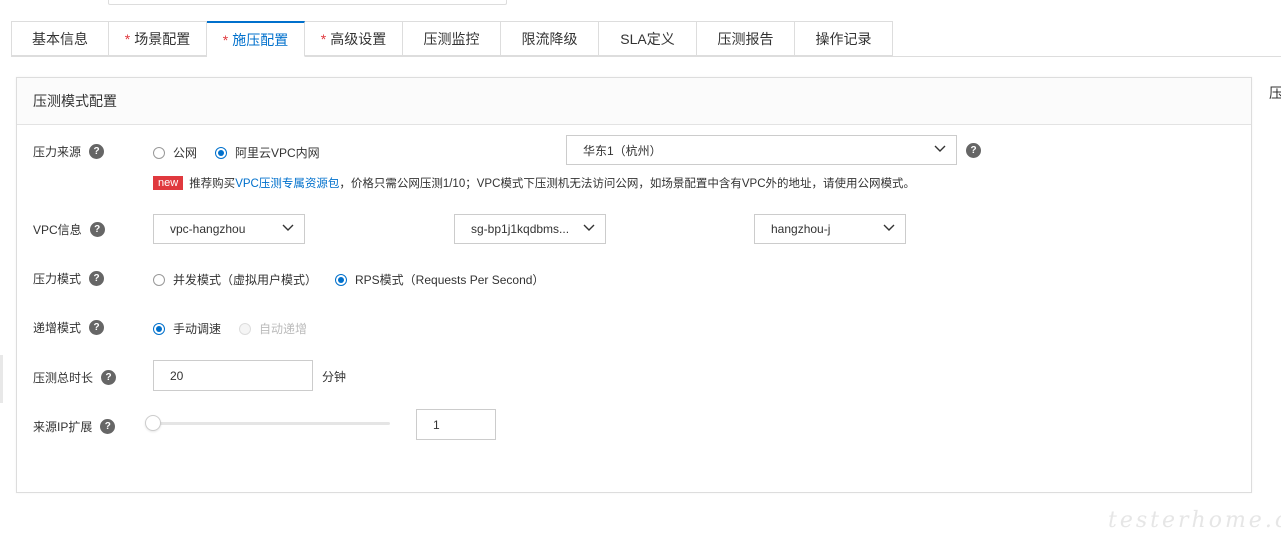  Describe the element at coordinates (761, 150) in the screenshot. I see `region-select: 华东1（杭州）` at that location.